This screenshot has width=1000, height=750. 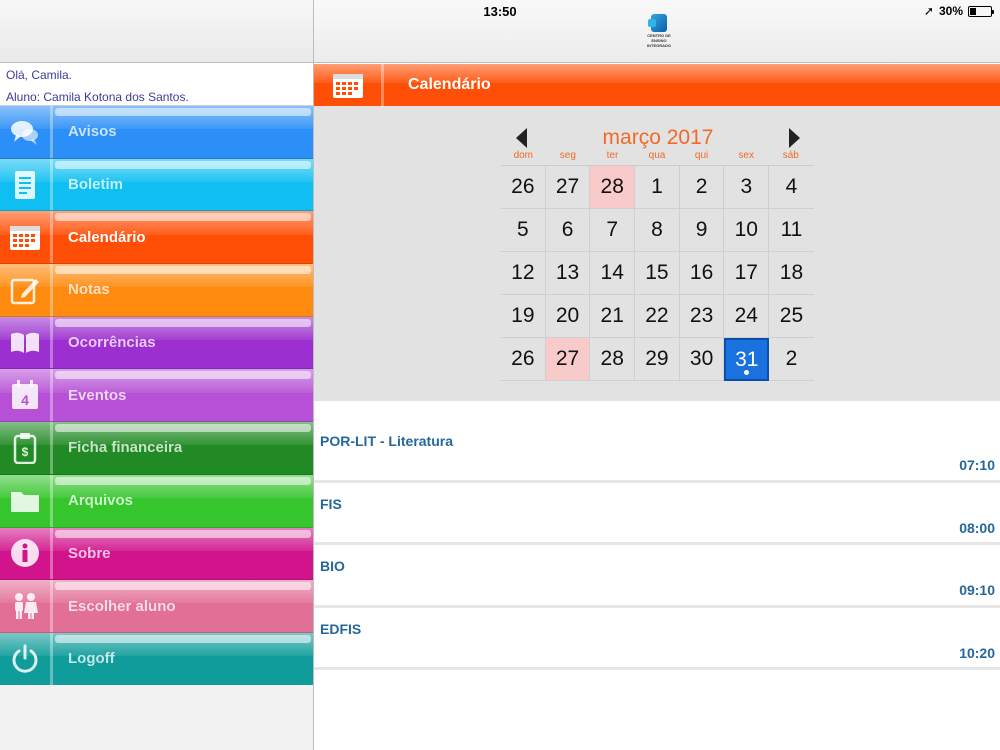 I want to click on list-item: POR-LIT - Literatura 07:10, so click(x=657, y=451).